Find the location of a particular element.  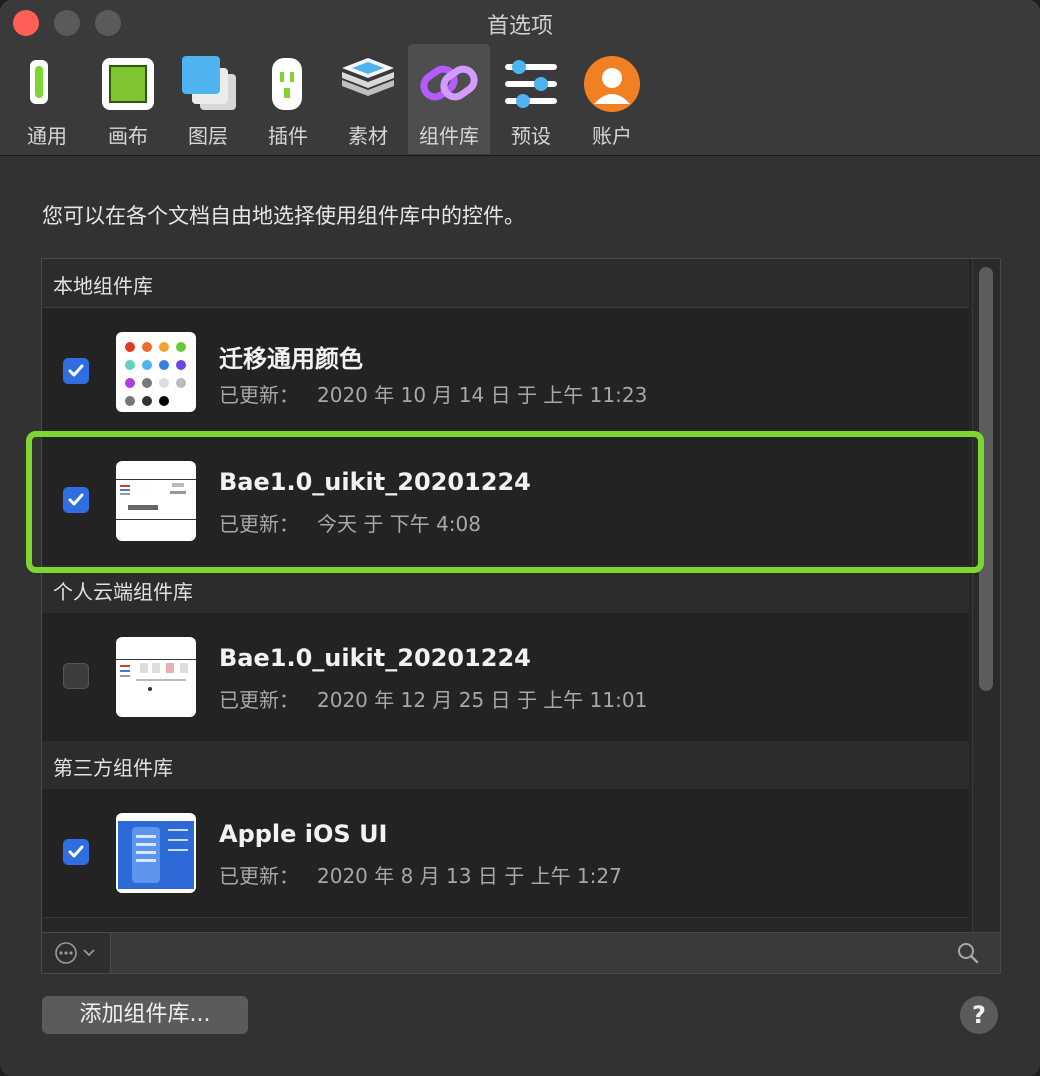

more-options-icon is located at coordinates (75, 953).